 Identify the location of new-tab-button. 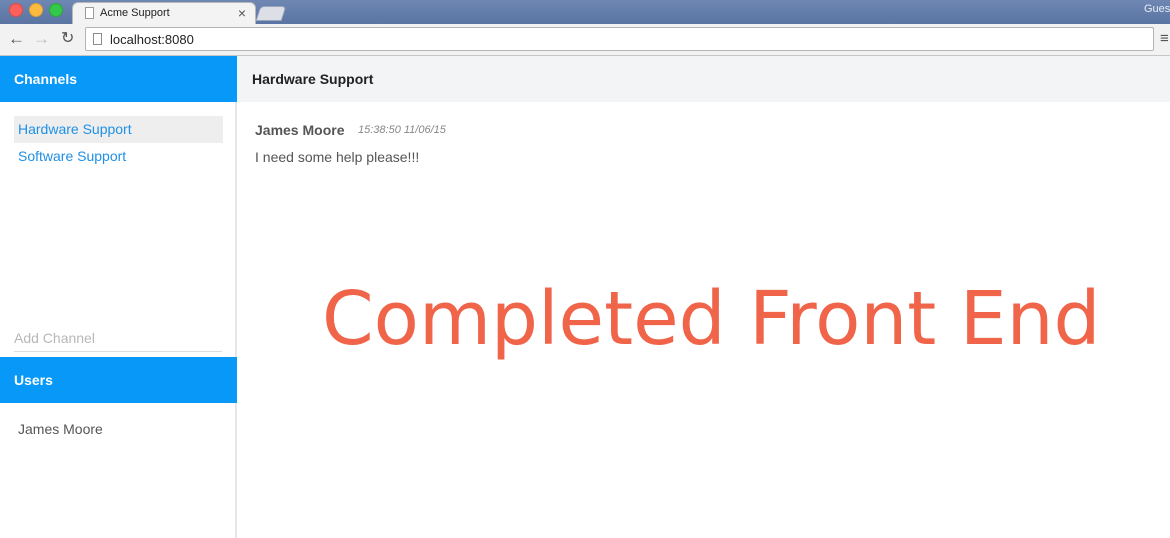
(271, 13).